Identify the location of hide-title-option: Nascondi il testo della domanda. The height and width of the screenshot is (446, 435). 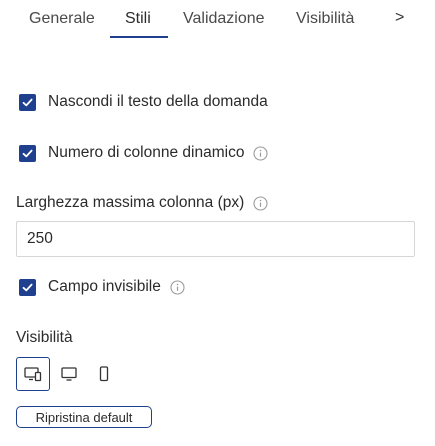
(143, 102).